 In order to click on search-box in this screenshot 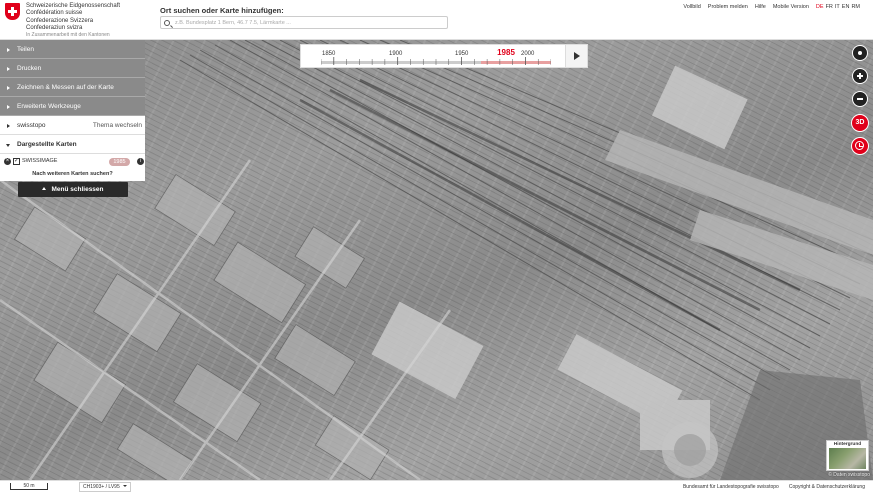, I will do `click(304, 22)`.